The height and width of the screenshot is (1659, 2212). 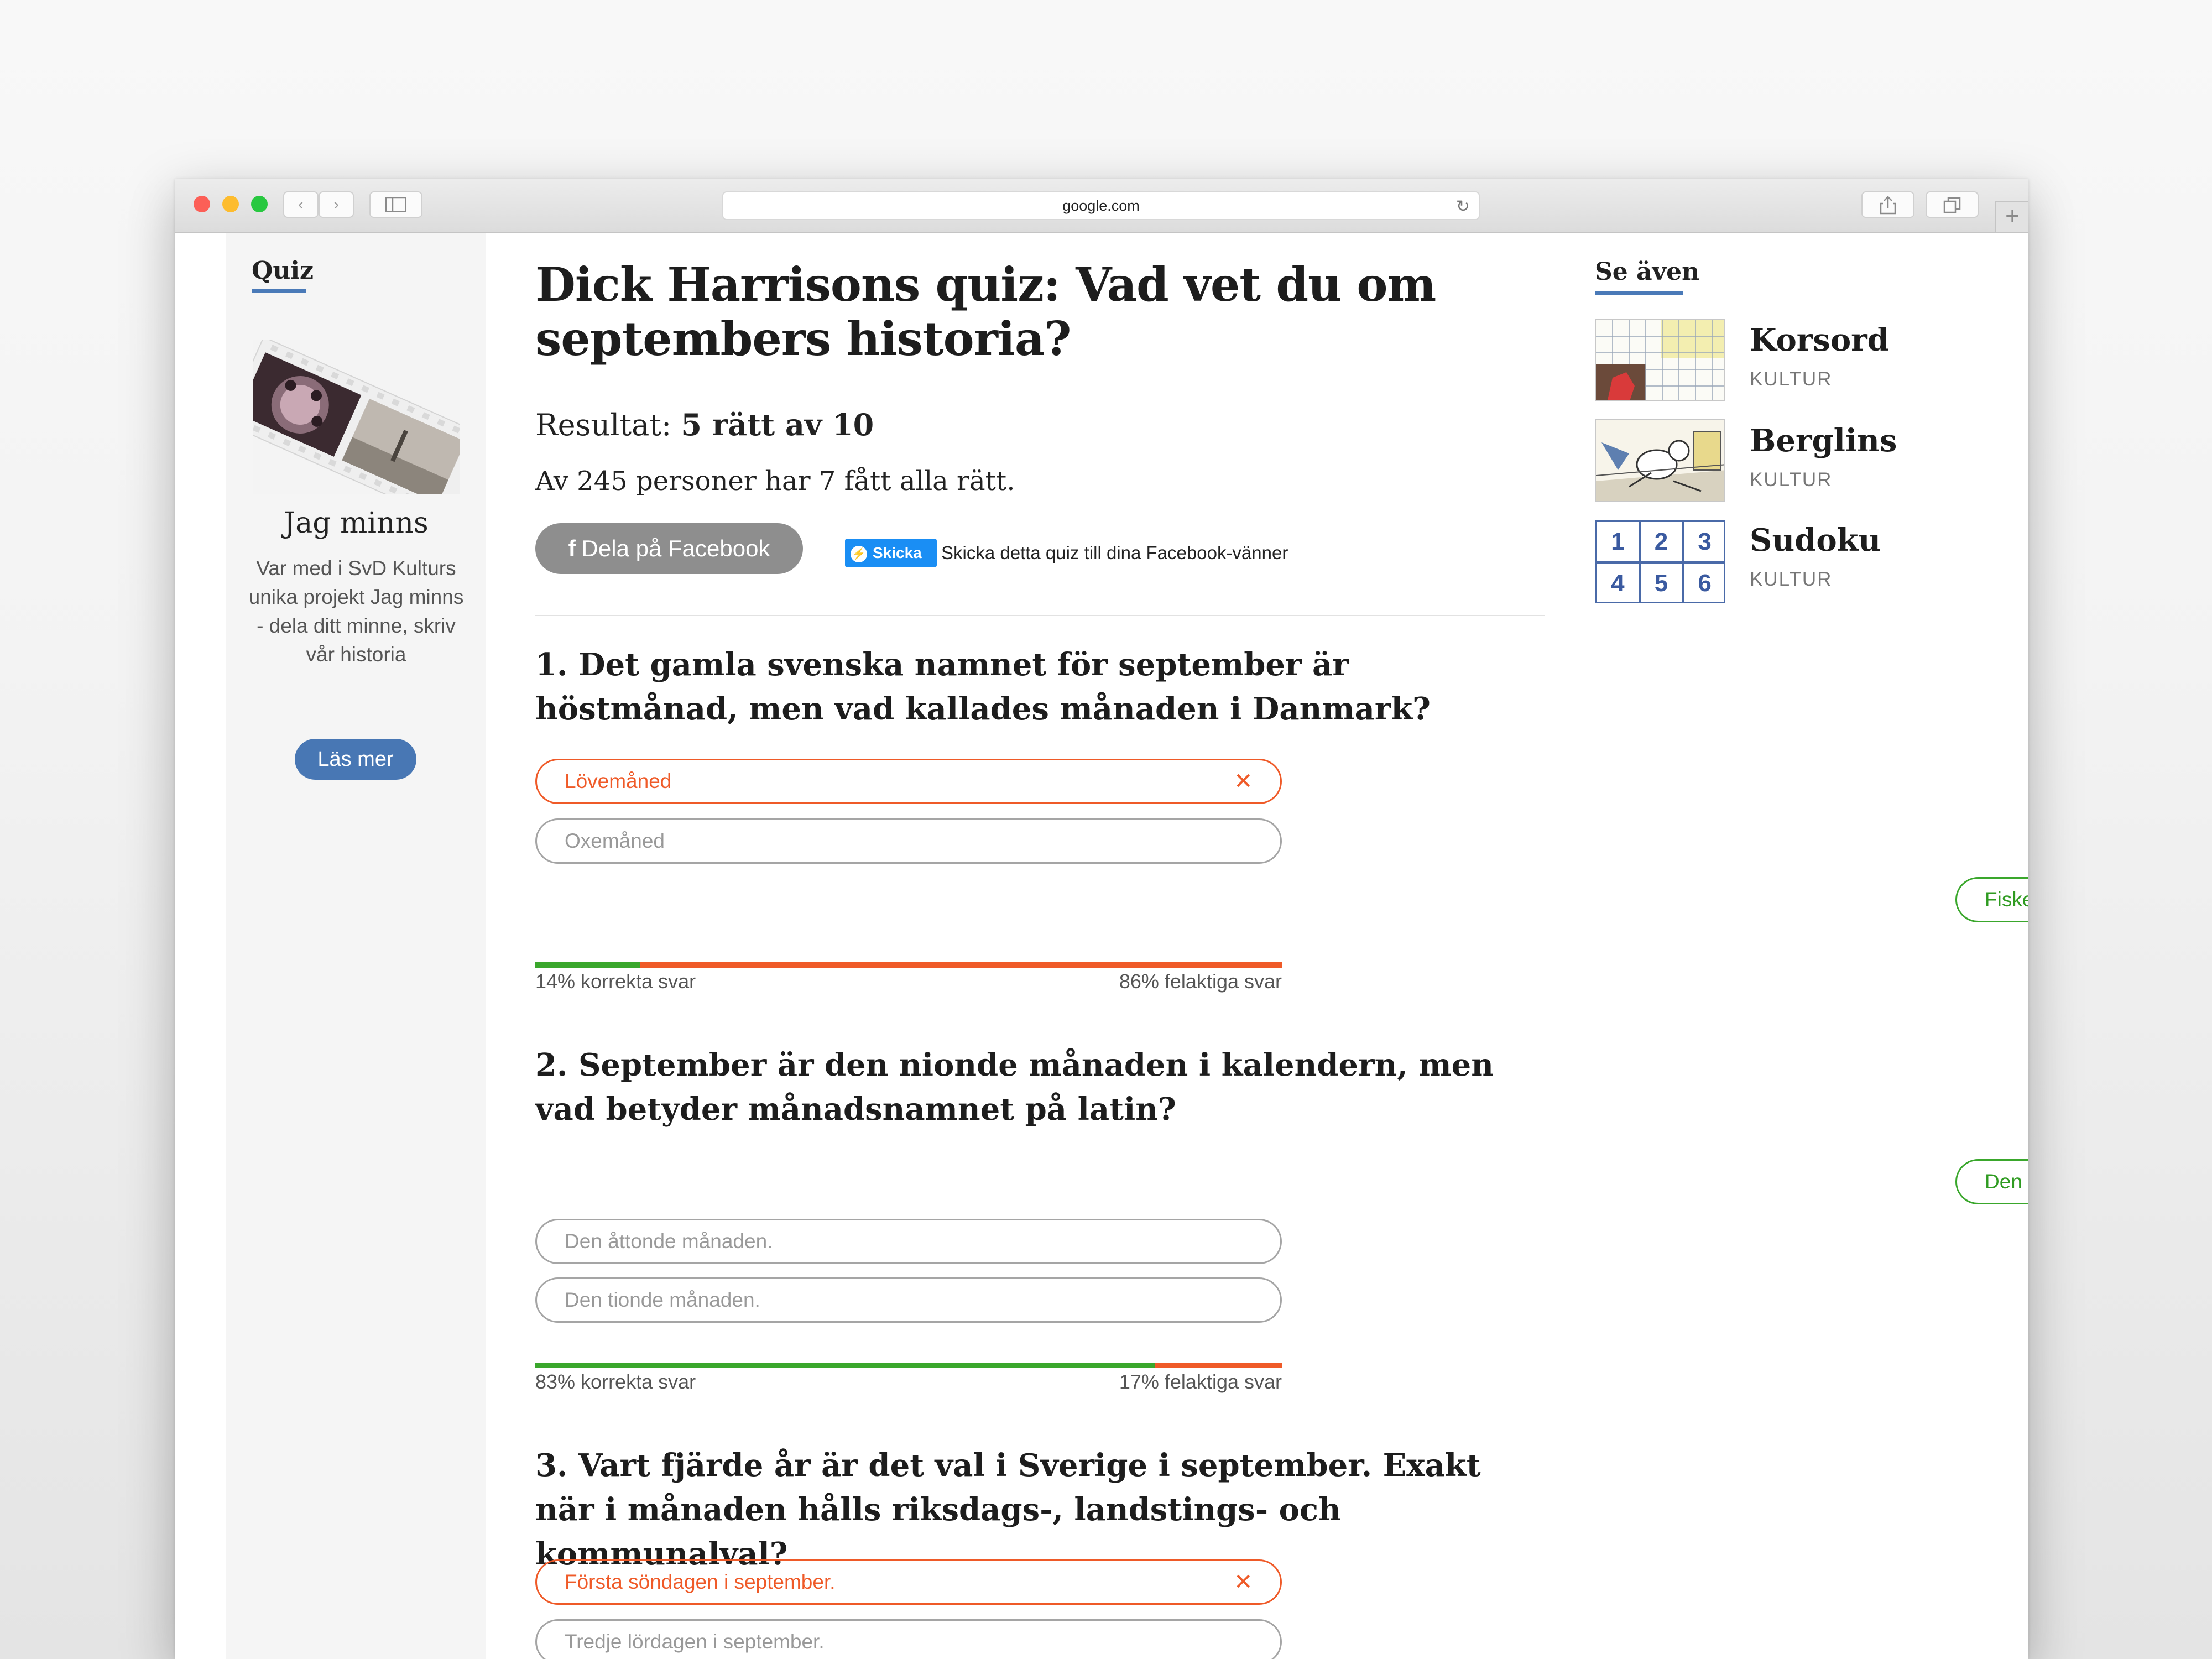 What do you see at coordinates (356, 760) in the screenshot?
I see `read-more-button: Läs mer` at bounding box center [356, 760].